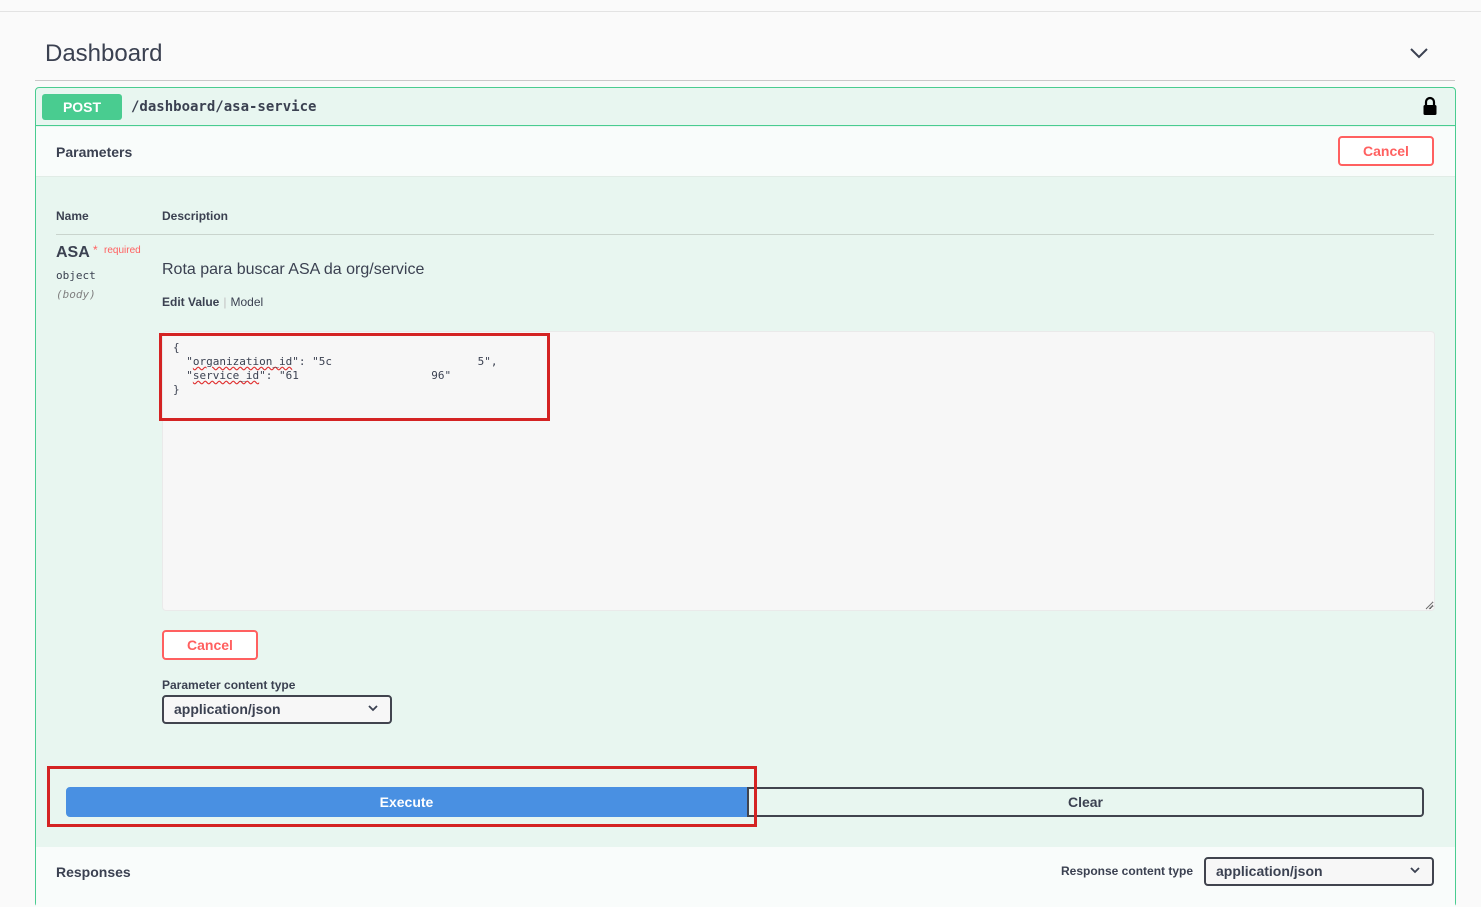  Describe the element at coordinates (1319, 871) in the screenshot. I see `response-content-type-select: application/json` at that location.